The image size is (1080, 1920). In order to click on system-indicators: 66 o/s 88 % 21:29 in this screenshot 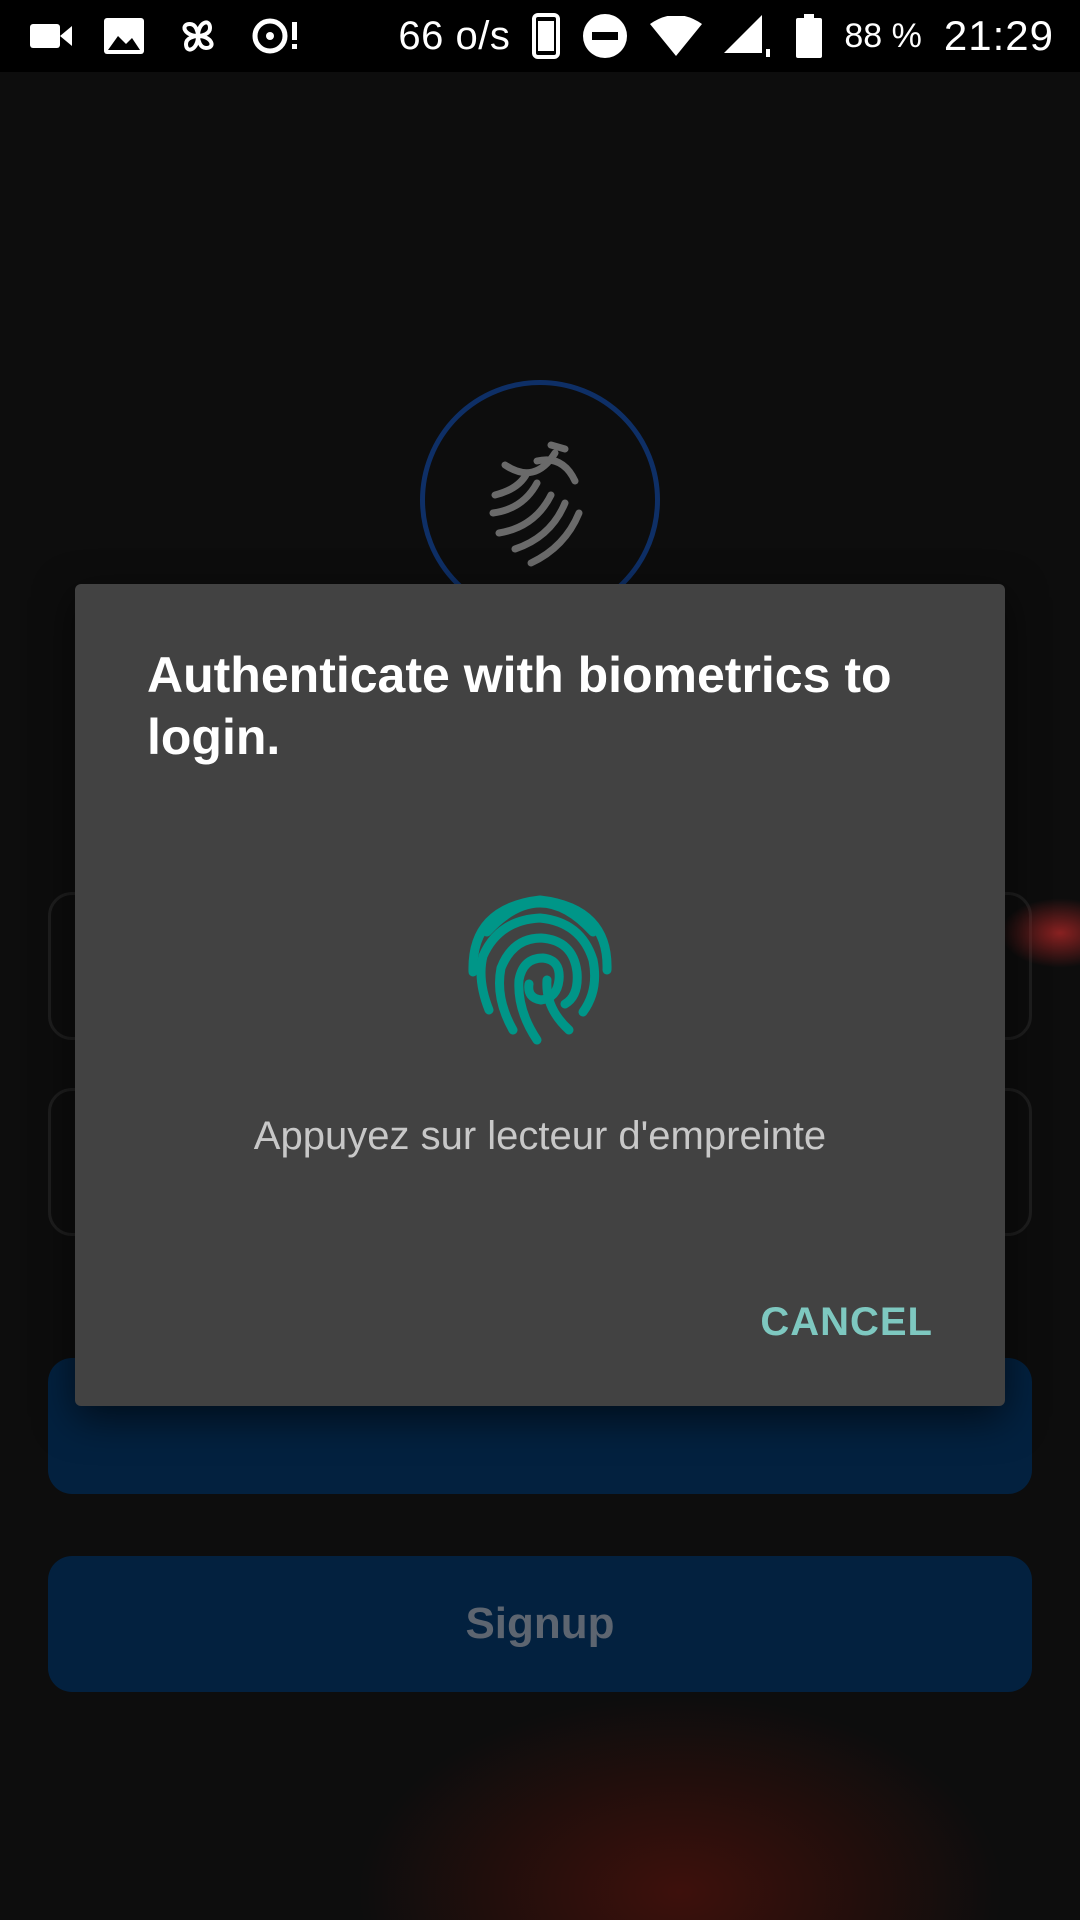, I will do `click(726, 36)`.